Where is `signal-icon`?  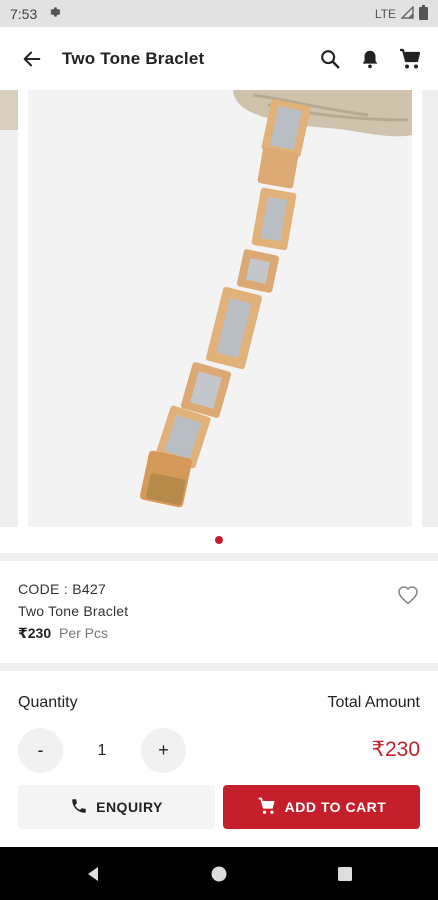 signal-icon is located at coordinates (407, 13).